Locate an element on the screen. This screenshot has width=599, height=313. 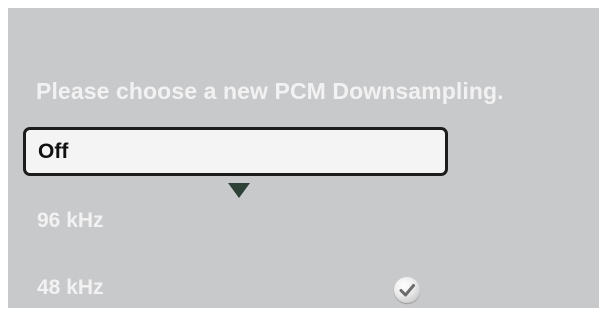
option-off: Off is located at coordinates (235, 151).